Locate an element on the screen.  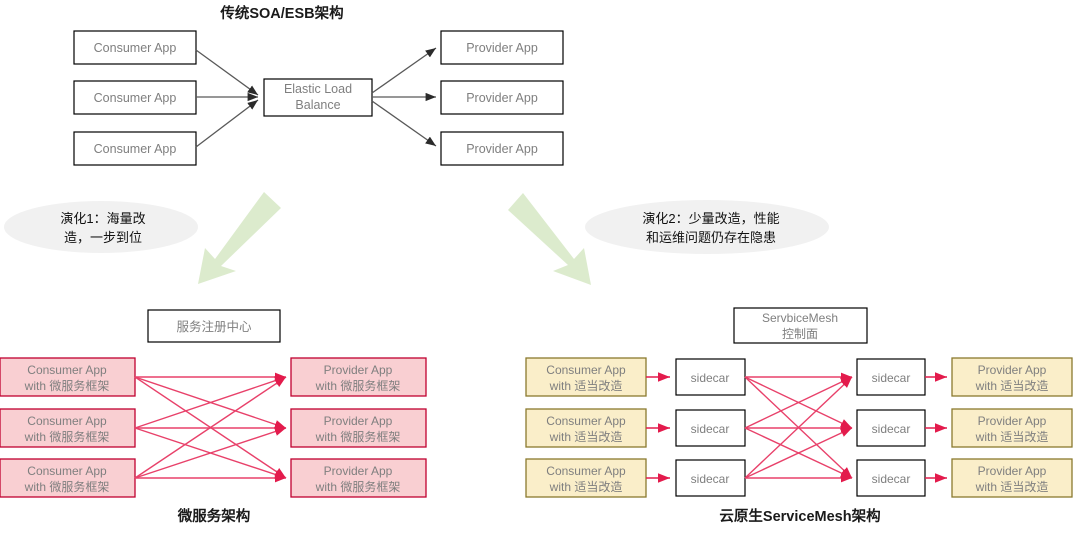
soa-consumer-3-label: Consumer App is located at coordinates (135, 149).